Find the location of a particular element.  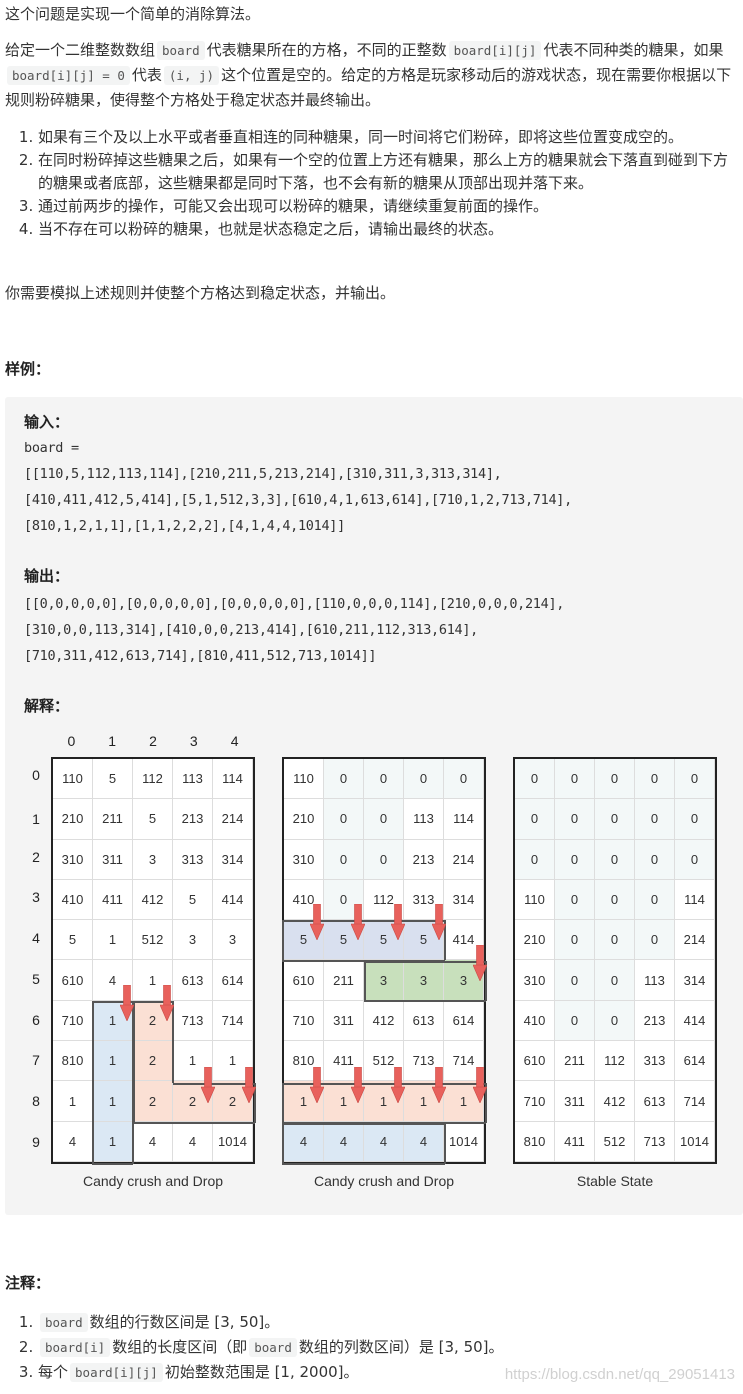

note-text: 数组的行数区间是 [3, 50]。 is located at coordinates (184, 1322).